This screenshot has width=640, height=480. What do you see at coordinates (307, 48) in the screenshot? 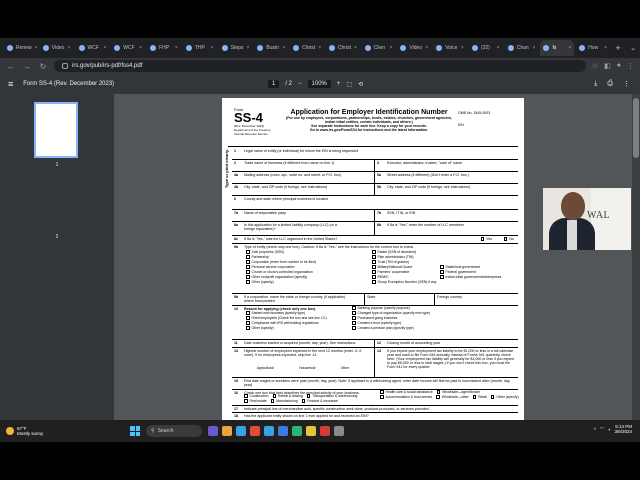
I see `browser-tab: Christ ×` at bounding box center [307, 48].